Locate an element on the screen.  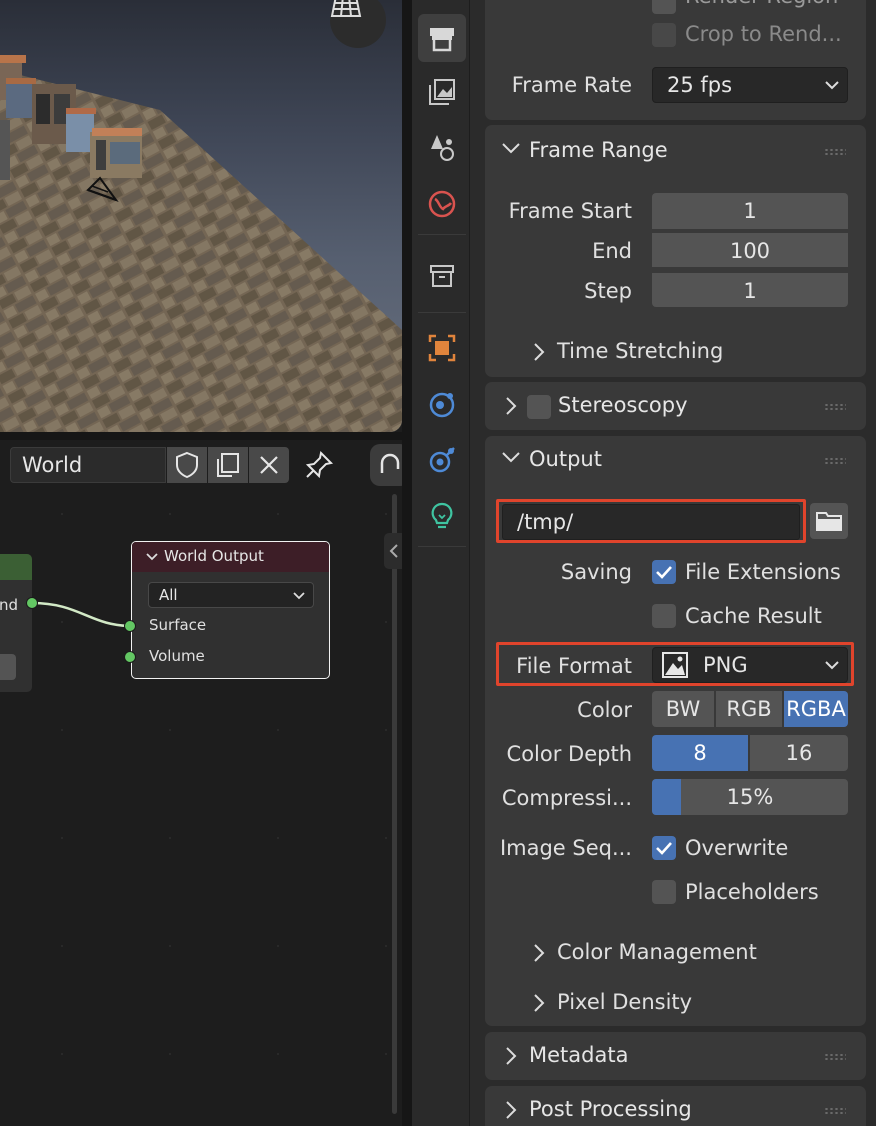
frame-range-header: Frame Range is located at coordinates (675, 151).